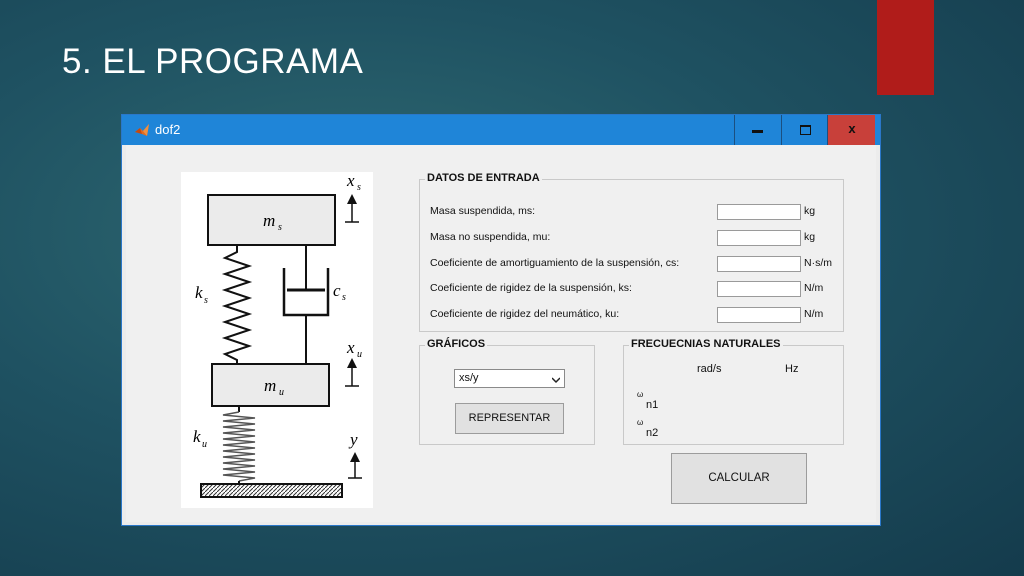  I want to click on omega-n2-symbol: ω, so click(640, 422).